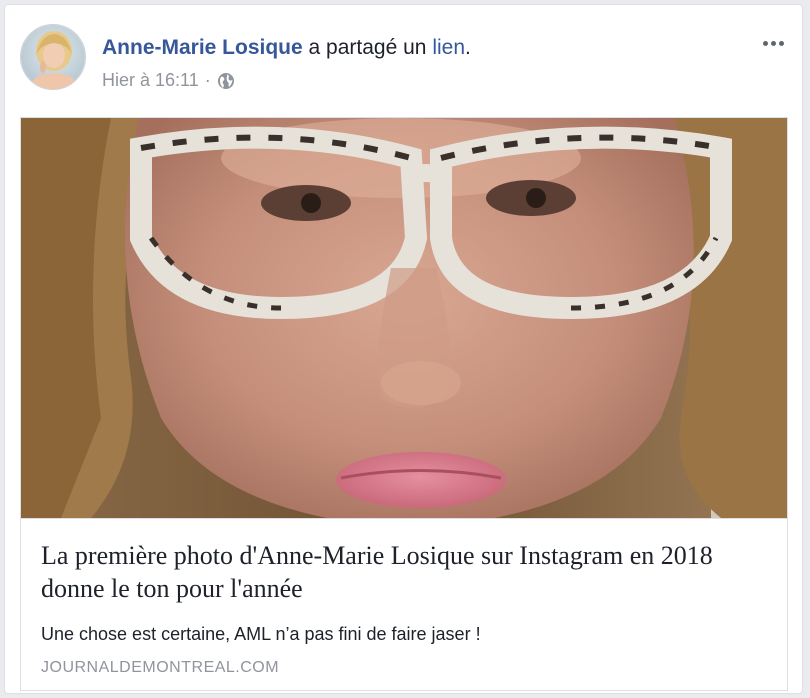 The height and width of the screenshot is (698, 810). Describe the element at coordinates (53, 57) in the screenshot. I see `author-avatar` at that location.